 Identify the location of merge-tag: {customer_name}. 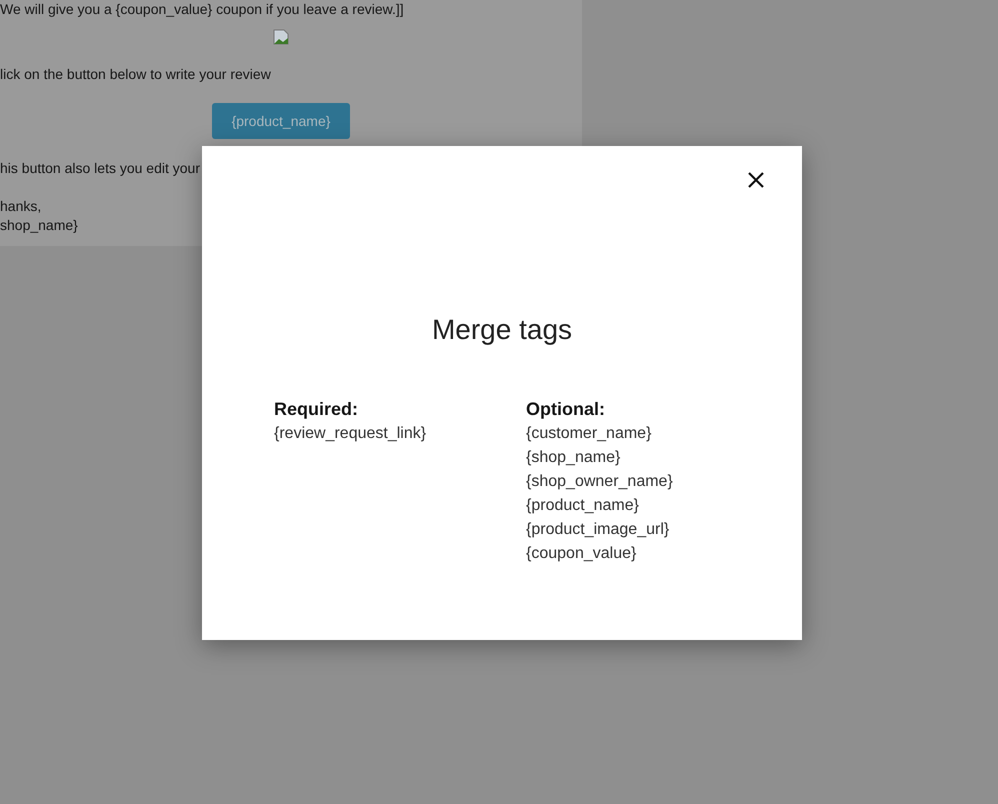
(626, 434).